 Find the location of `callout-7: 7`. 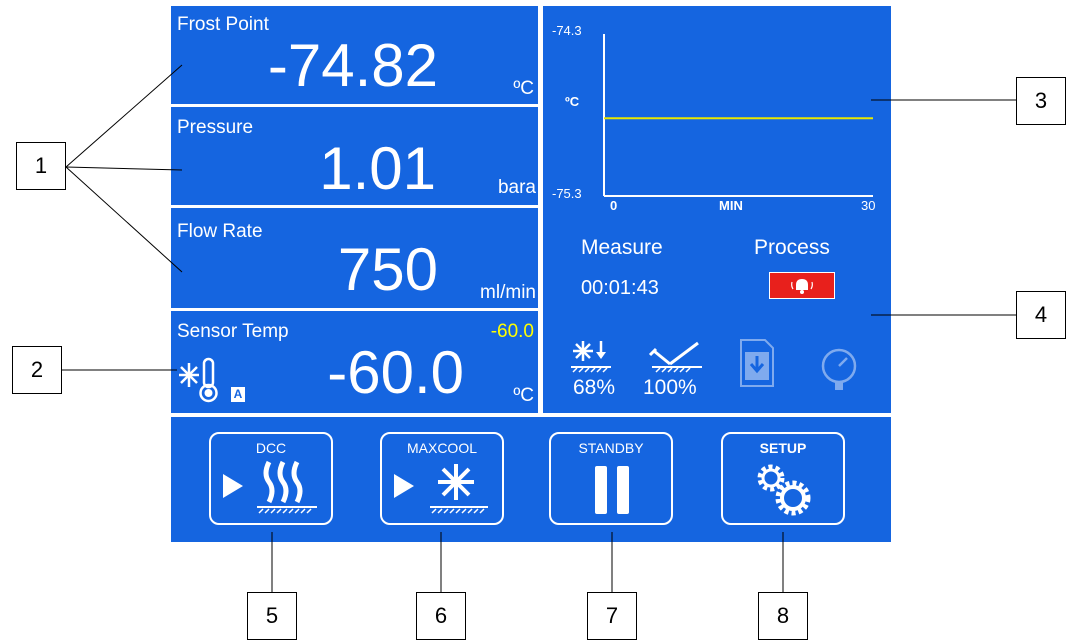

callout-7: 7 is located at coordinates (612, 616).